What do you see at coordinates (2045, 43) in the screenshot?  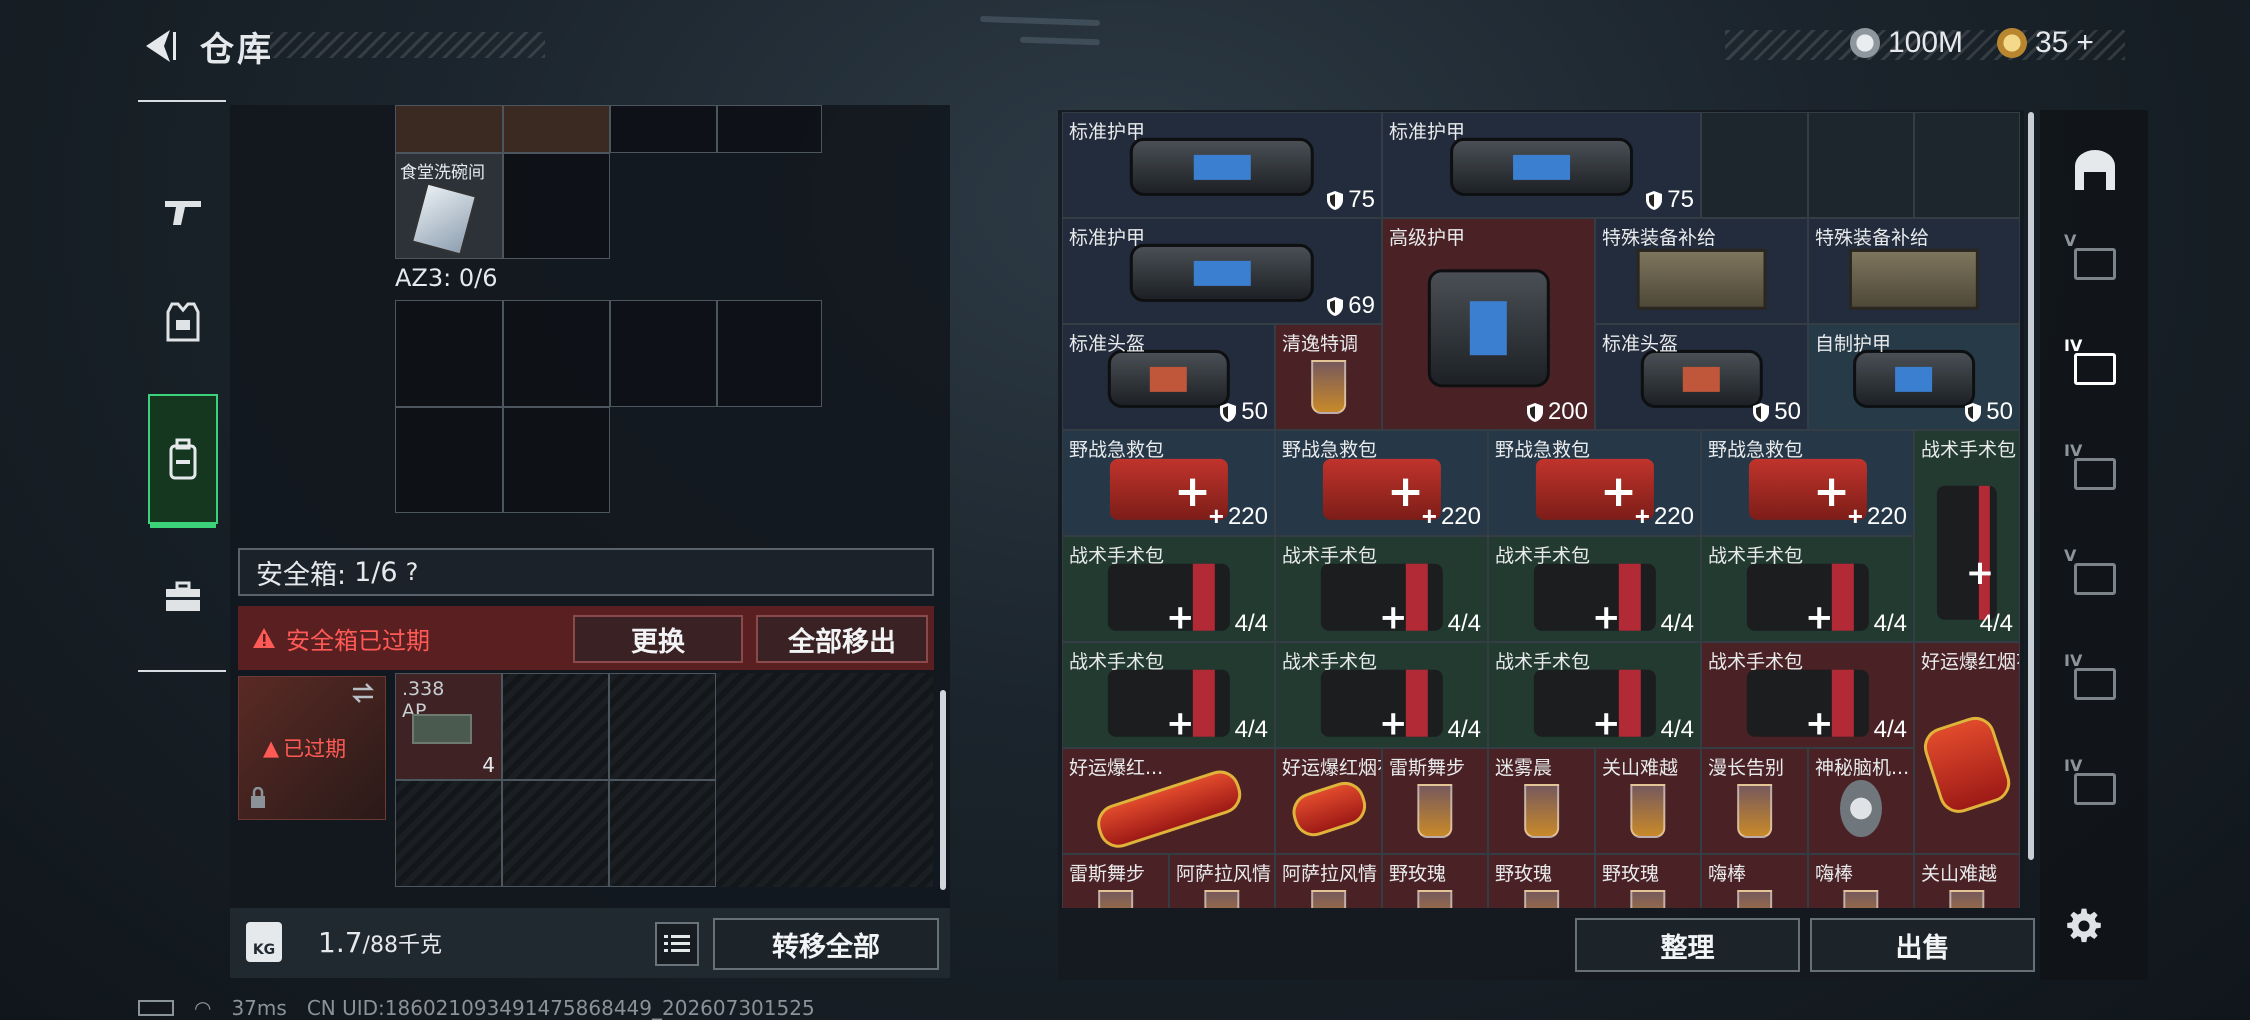 I see `currency-tokens: 35 +` at bounding box center [2045, 43].